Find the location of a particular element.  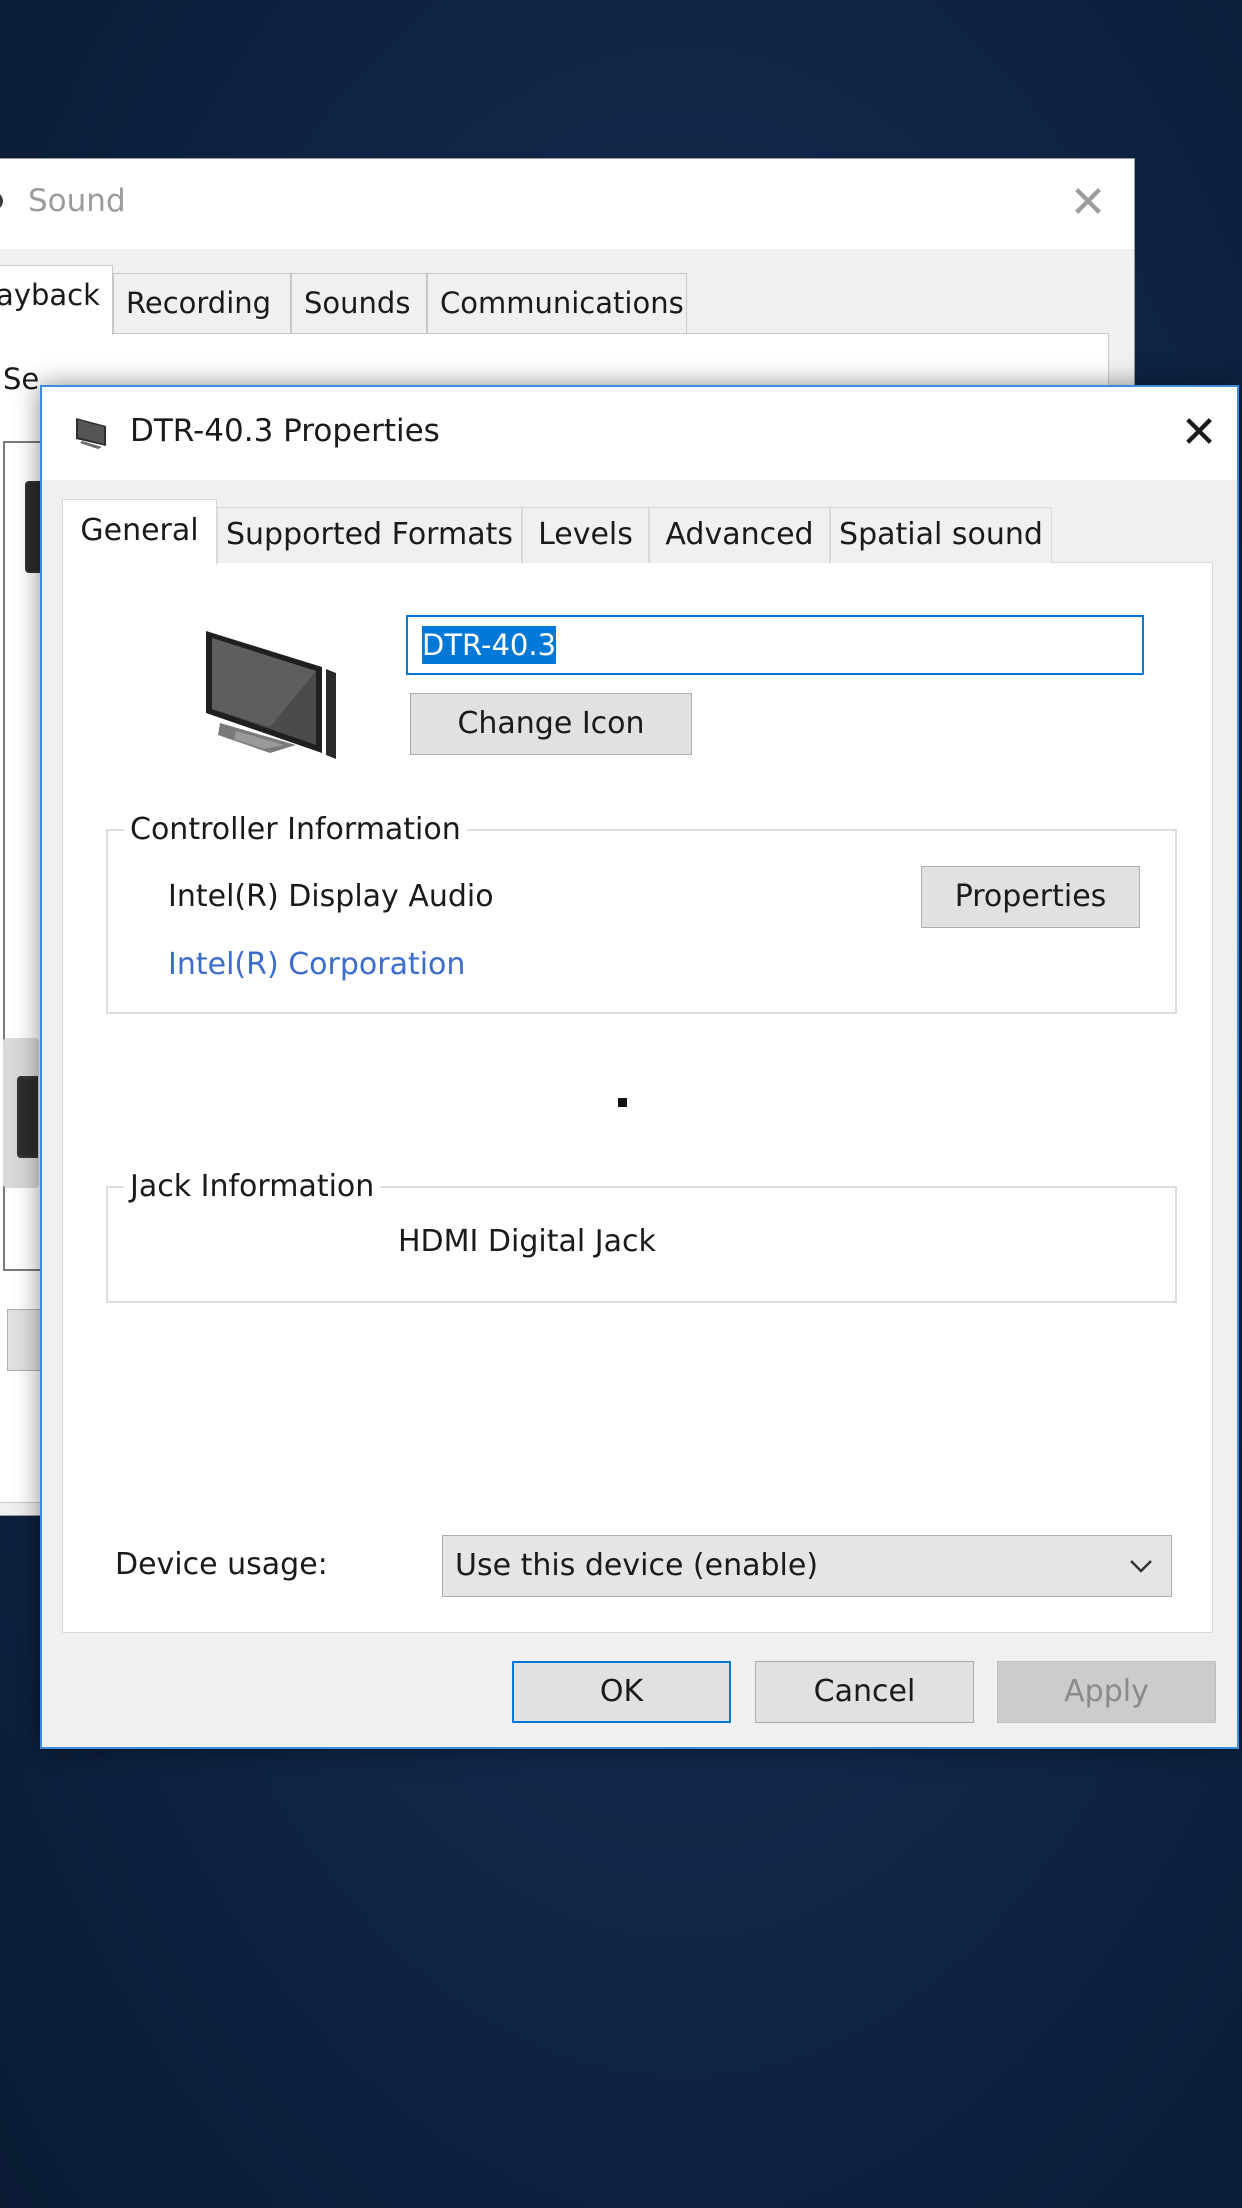

controller-properties-button: Properties is located at coordinates (1030, 897).